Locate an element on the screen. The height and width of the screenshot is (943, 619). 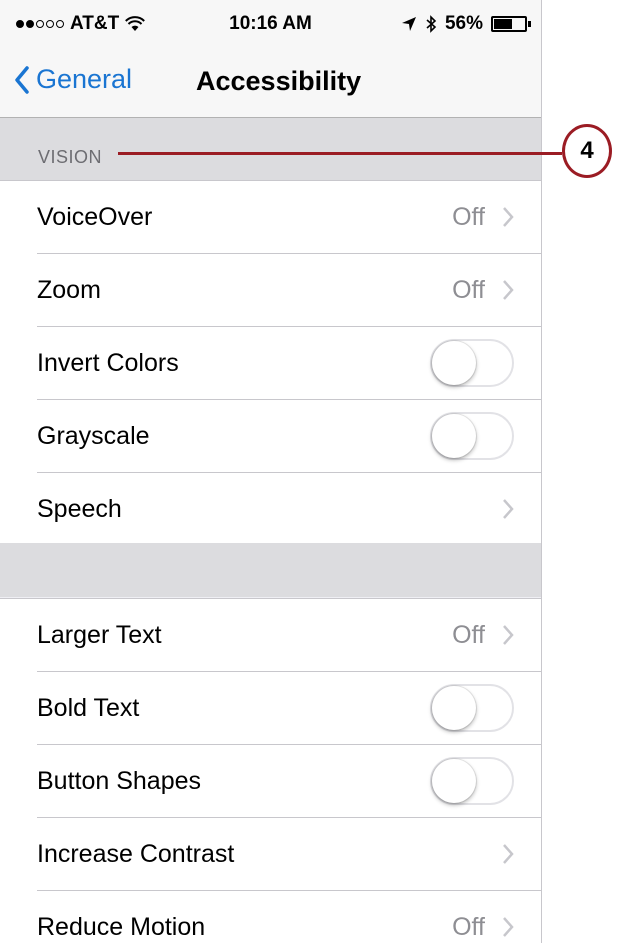
navigation-bar: General Accessibility is located at coordinates (270, 81).